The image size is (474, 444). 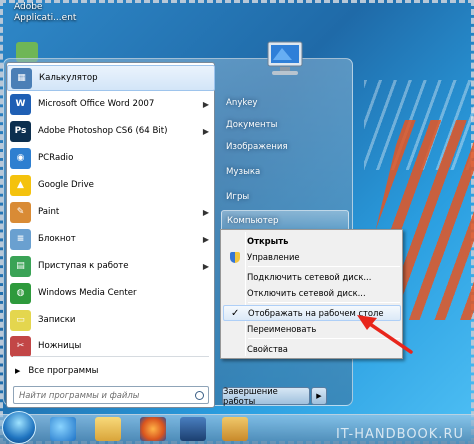 I want to click on context-menu-item-label: Открыть, so click(x=268, y=241).